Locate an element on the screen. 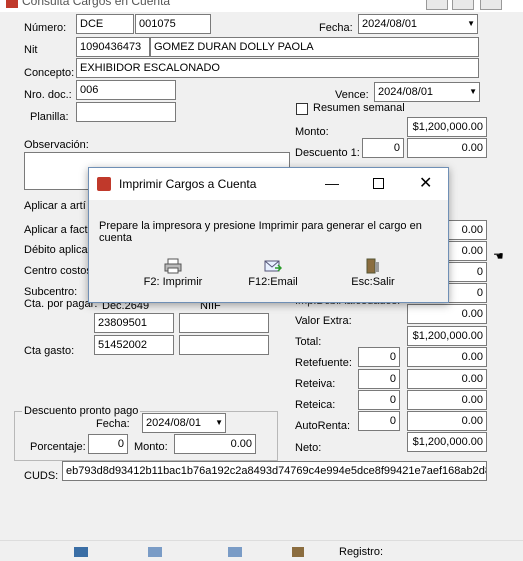  fecha-value: 2024/08/01 is located at coordinates (390, 24).